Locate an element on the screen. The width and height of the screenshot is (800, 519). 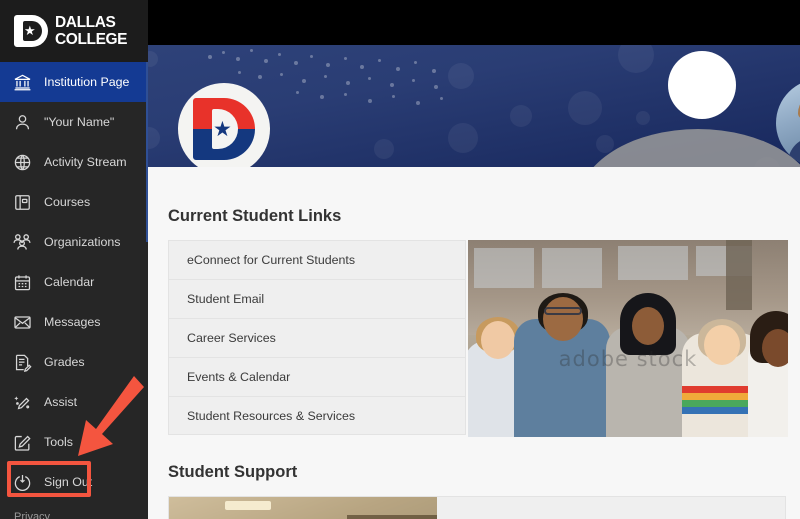
sidebar-item-organizations: Organizations is located at coordinates (74, 242).